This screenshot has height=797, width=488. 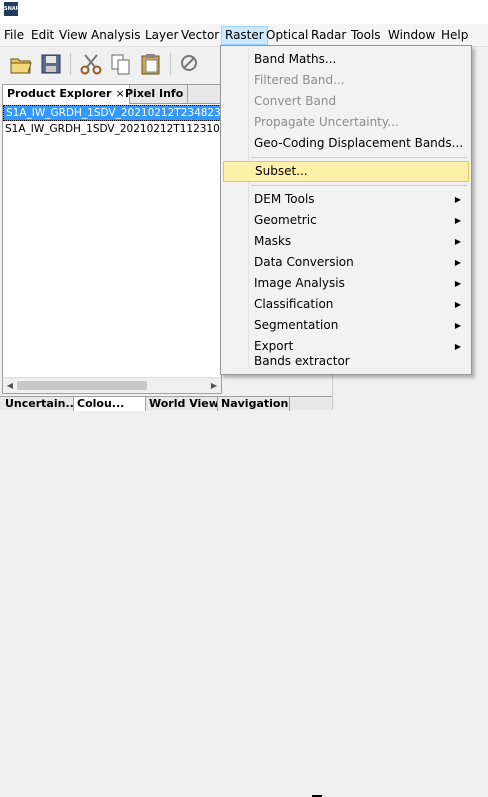 I want to click on tab-navigation: Navigation, so click(x=254, y=404).